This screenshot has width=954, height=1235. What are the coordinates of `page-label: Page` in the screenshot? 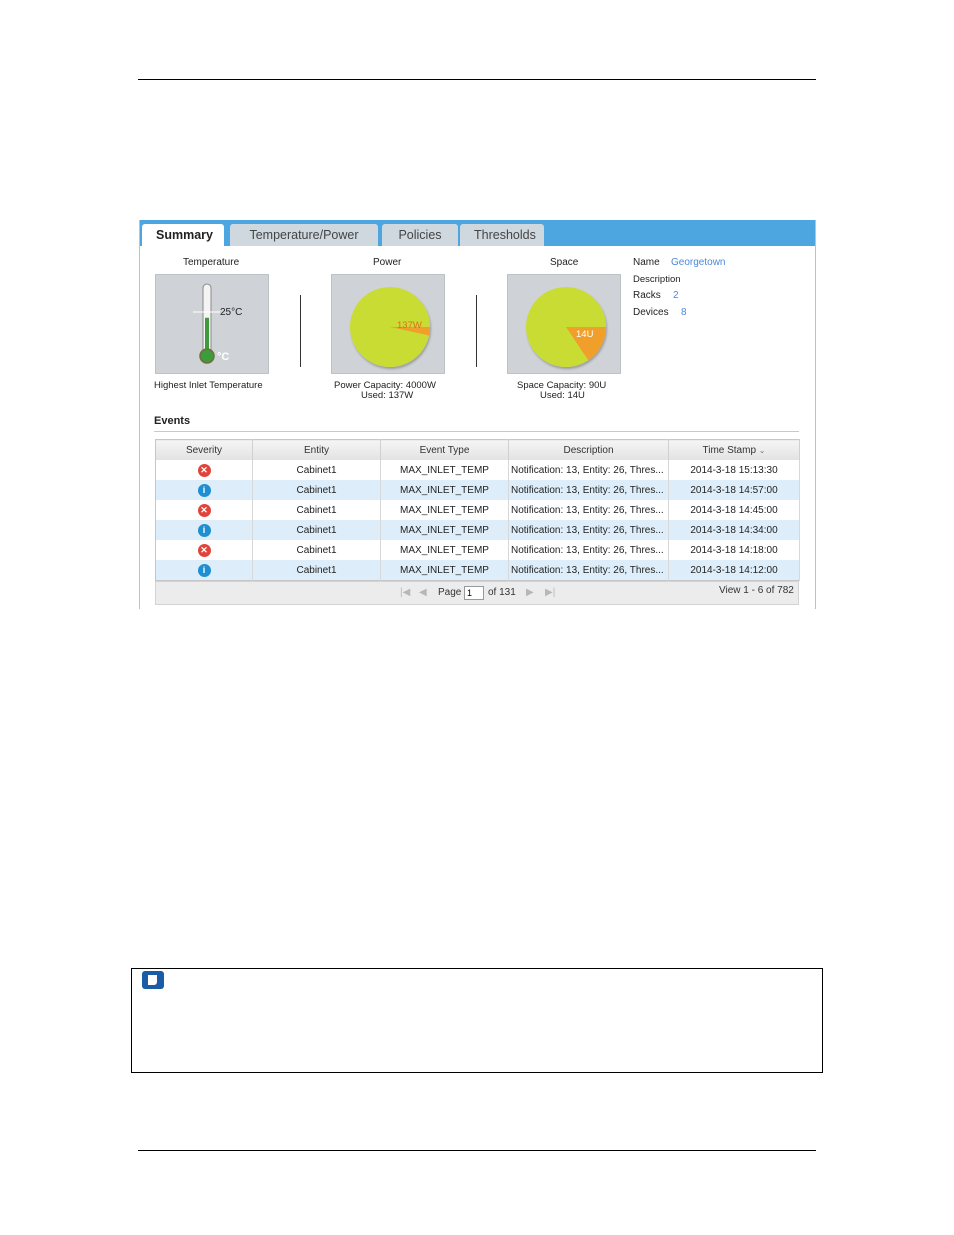 It's located at (450, 592).